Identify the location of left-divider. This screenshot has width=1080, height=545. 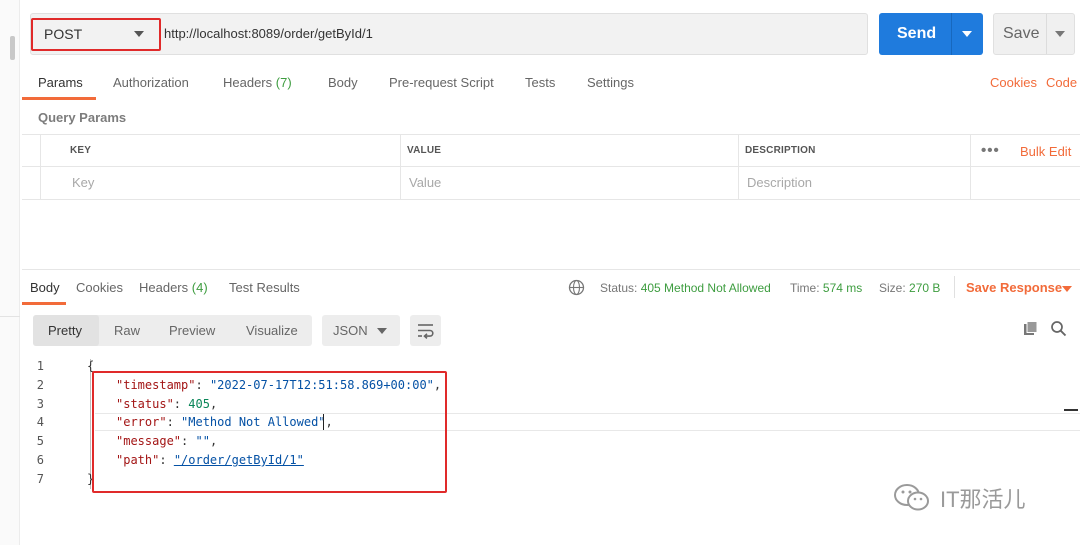
(10, 316).